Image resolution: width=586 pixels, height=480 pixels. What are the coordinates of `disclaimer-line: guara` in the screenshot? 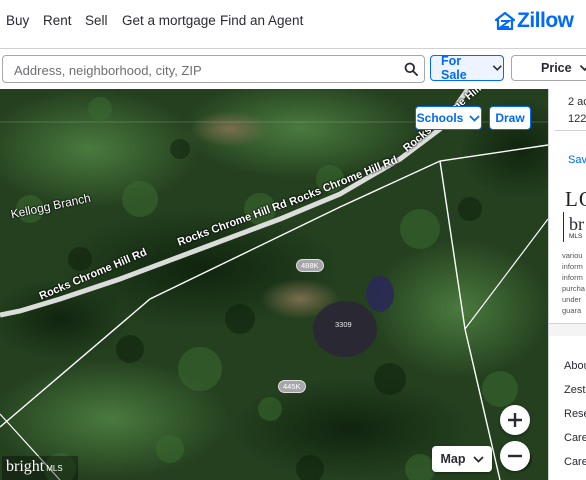 It's located at (572, 310).